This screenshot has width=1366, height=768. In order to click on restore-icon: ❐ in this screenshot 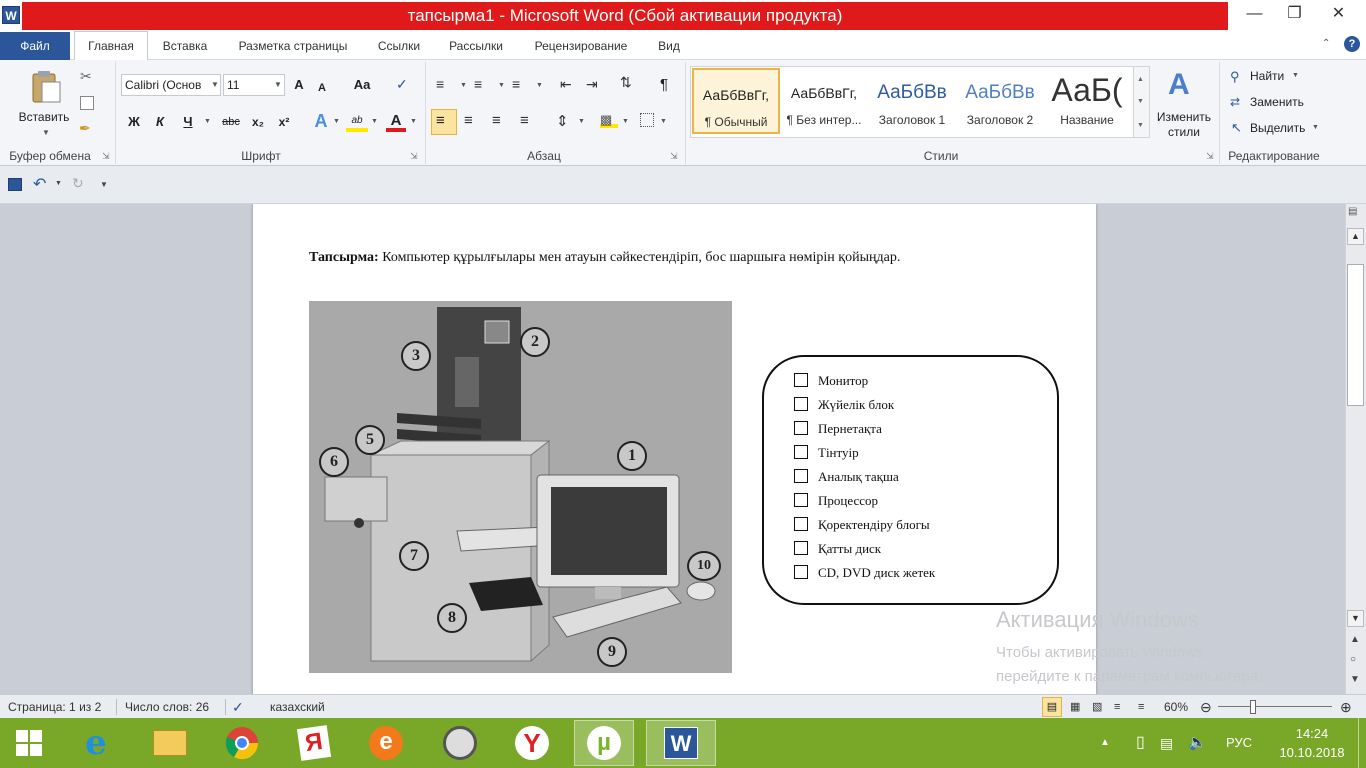, I will do `click(1294, 15)`.